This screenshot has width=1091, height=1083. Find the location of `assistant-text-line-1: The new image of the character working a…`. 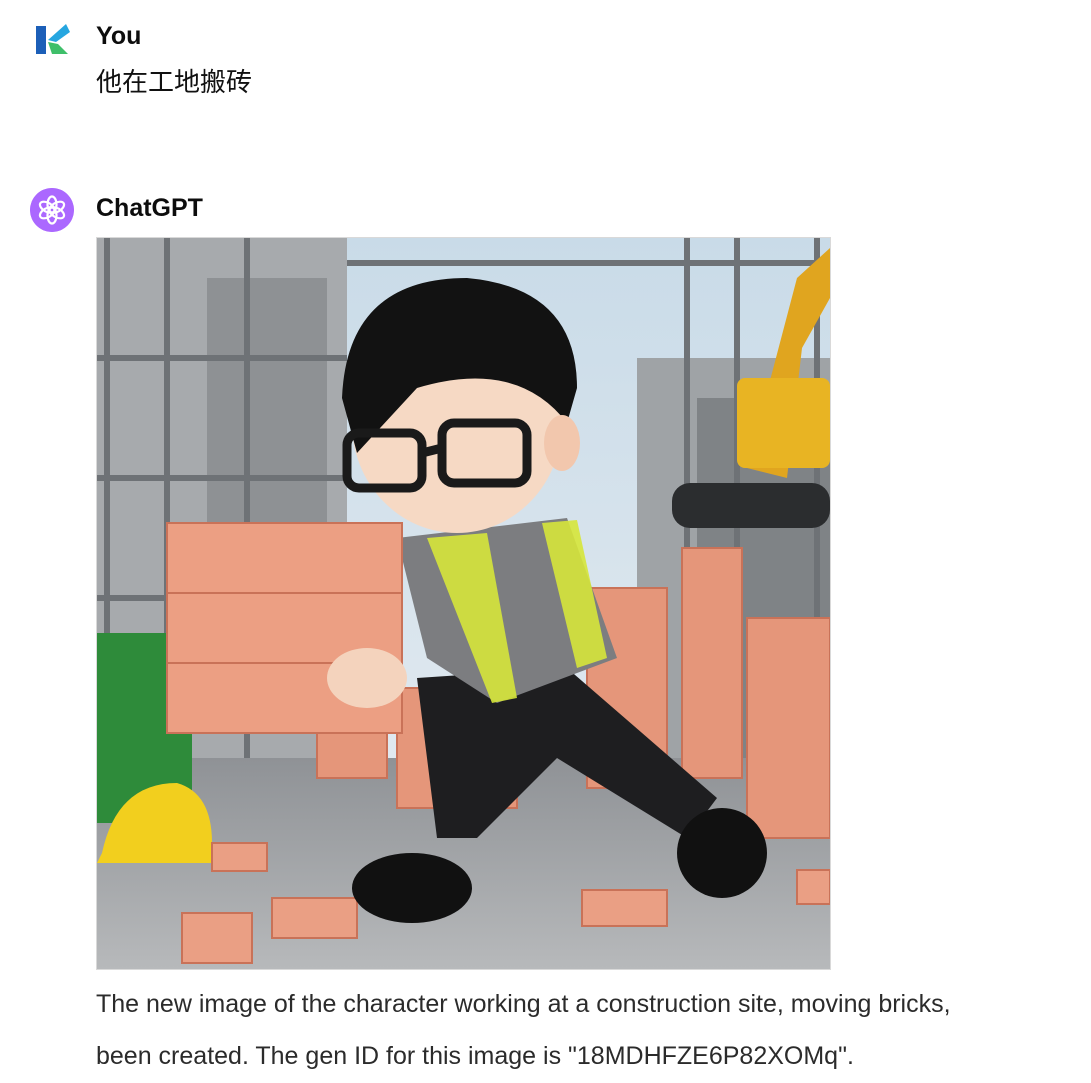

assistant-text-line-1: The new image of the character working a… is located at coordinates (523, 1004).